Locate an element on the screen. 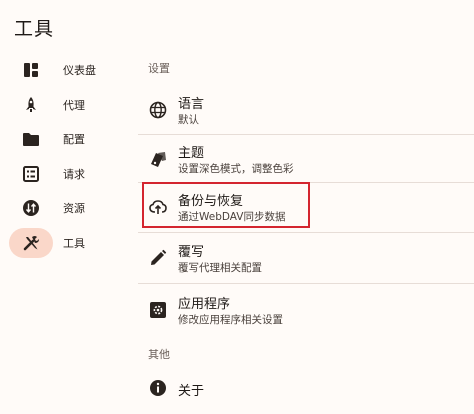 The width and height of the screenshot is (474, 414). setting-title: 应用程序 is located at coordinates (204, 304).